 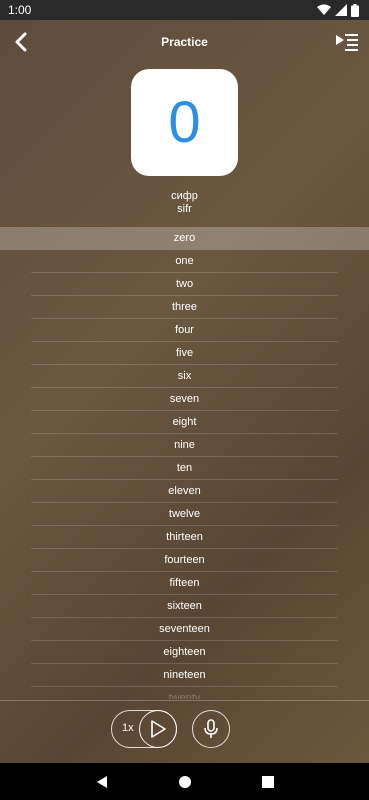 I want to click on number-list-item: eighteen, so click(x=184, y=652).